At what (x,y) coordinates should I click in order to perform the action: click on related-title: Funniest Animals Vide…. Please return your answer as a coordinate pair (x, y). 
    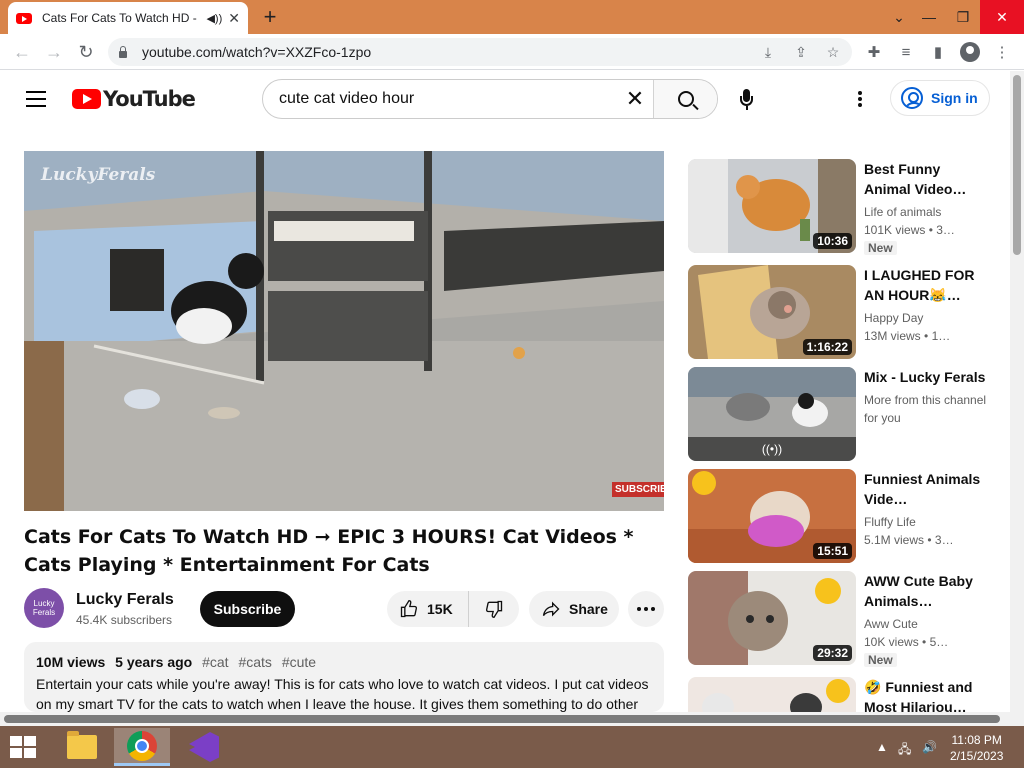
    Looking at the image, I should click on (927, 489).